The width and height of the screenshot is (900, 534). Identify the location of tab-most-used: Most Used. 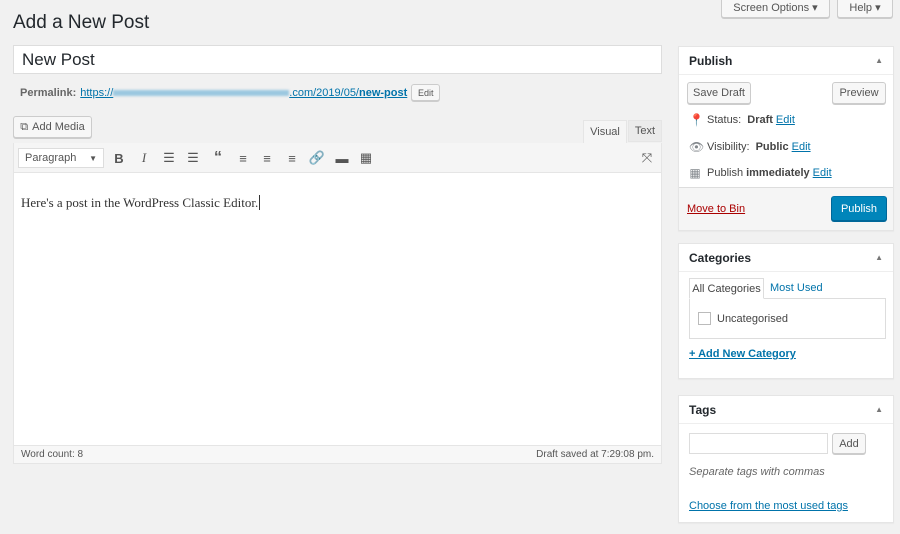
(796, 288).